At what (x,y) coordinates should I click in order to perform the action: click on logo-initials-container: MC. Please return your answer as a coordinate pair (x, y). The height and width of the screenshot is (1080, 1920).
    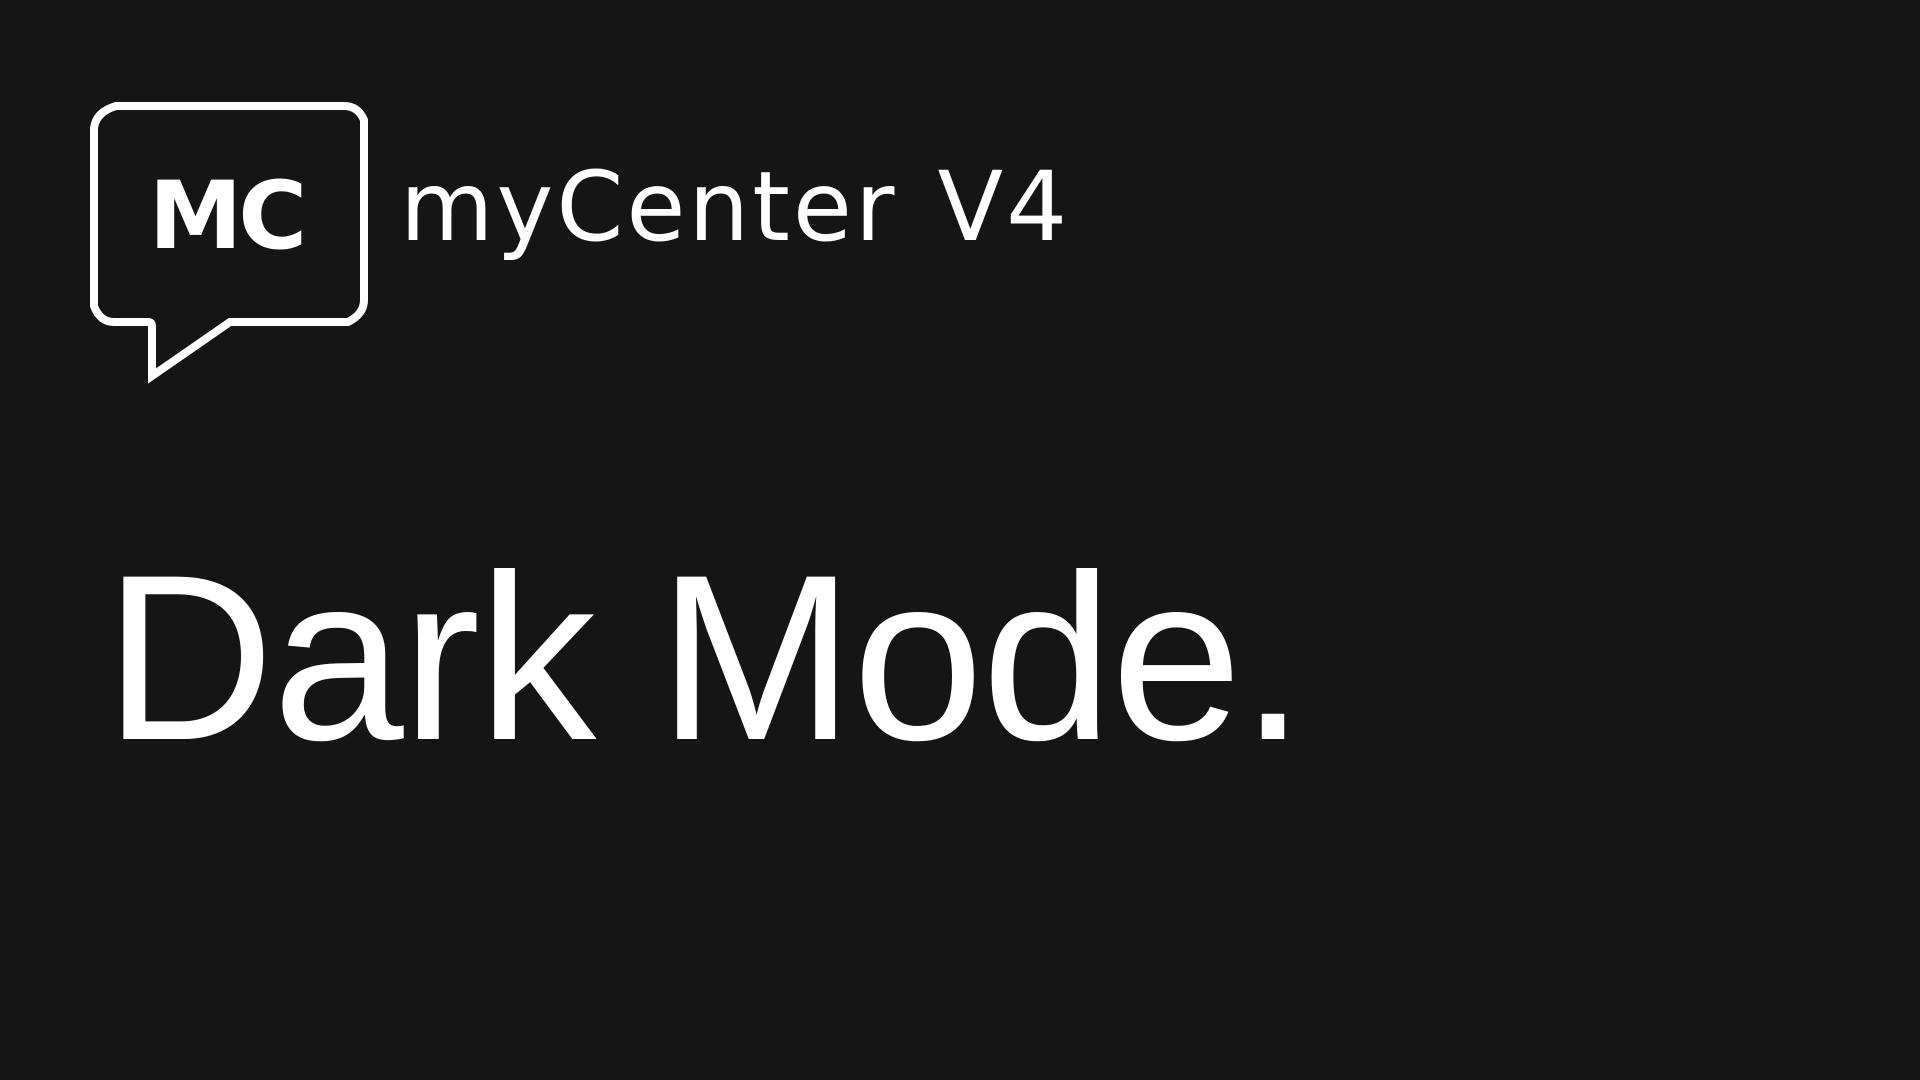
    Looking at the image, I should click on (226, 214).